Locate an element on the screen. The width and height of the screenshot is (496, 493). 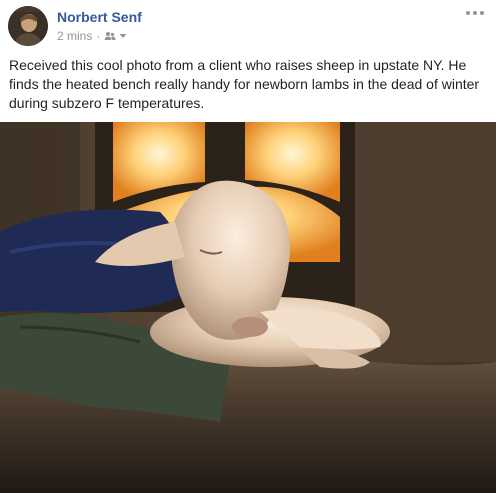
friends-icon is located at coordinates (110, 36).